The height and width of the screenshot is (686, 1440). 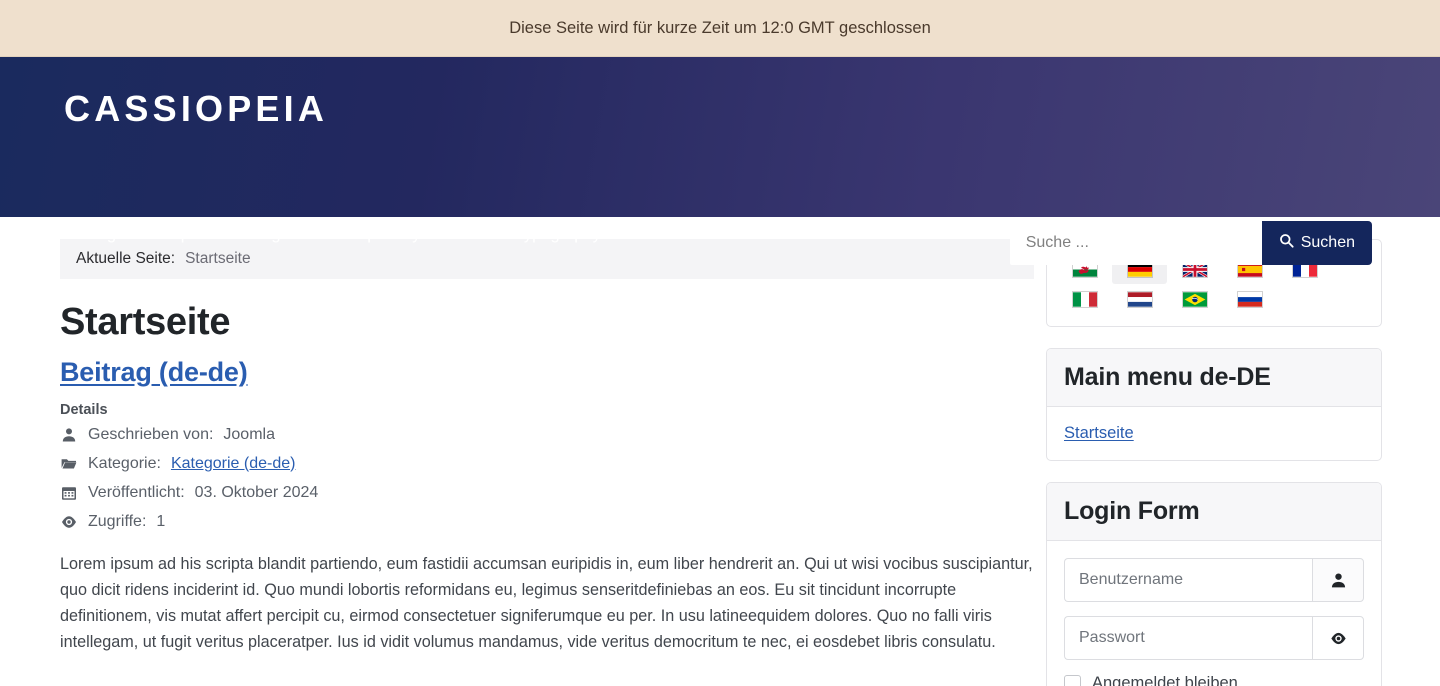 What do you see at coordinates (145, 322) in the screenshot?
I see `page-title: Startseite` at bounding box center [145, 322].